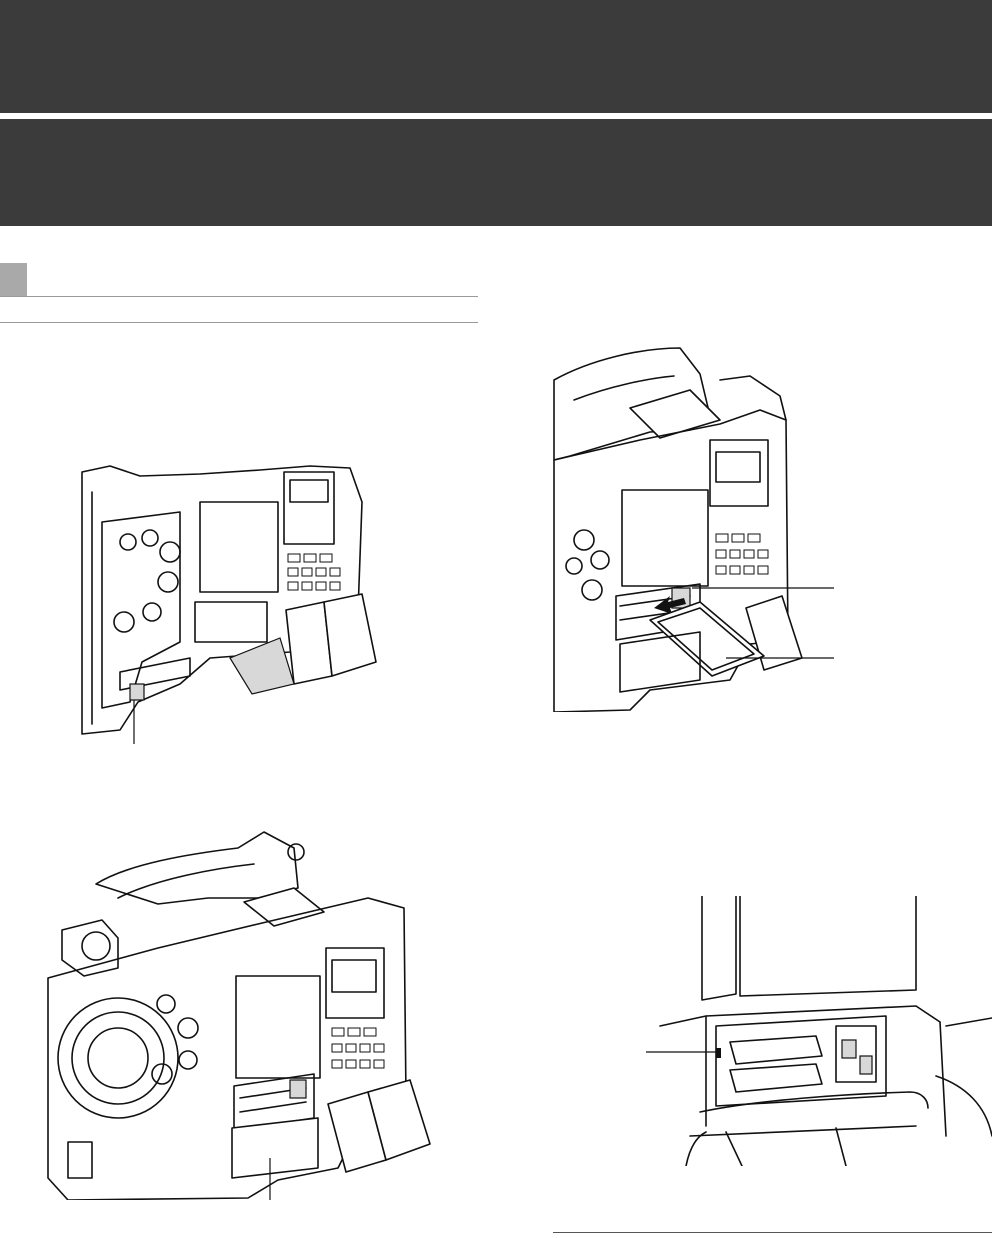 This screenshot has width=992, height=1238. I want to click on section-body-rule, so click(239, 322).